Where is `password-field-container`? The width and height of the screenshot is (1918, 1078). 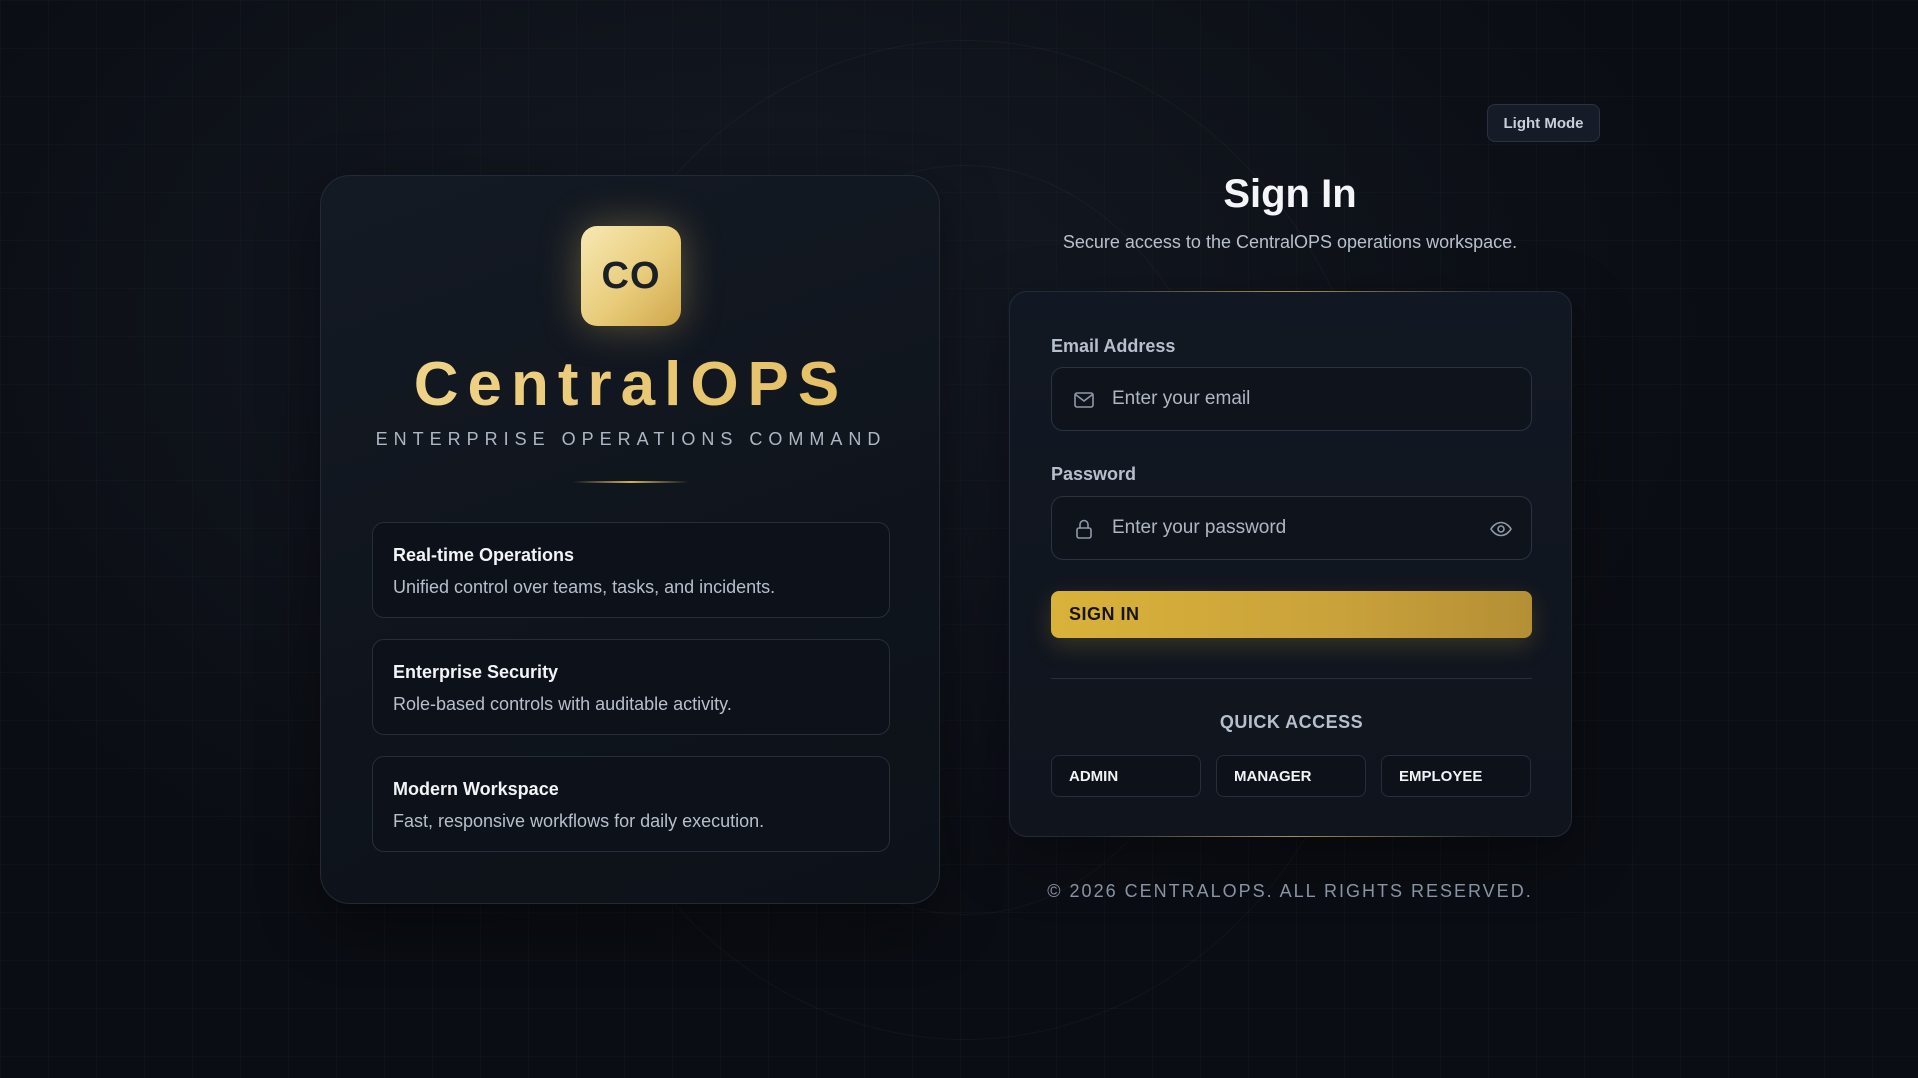
password-field-container is located at coordinates (1291, 528).